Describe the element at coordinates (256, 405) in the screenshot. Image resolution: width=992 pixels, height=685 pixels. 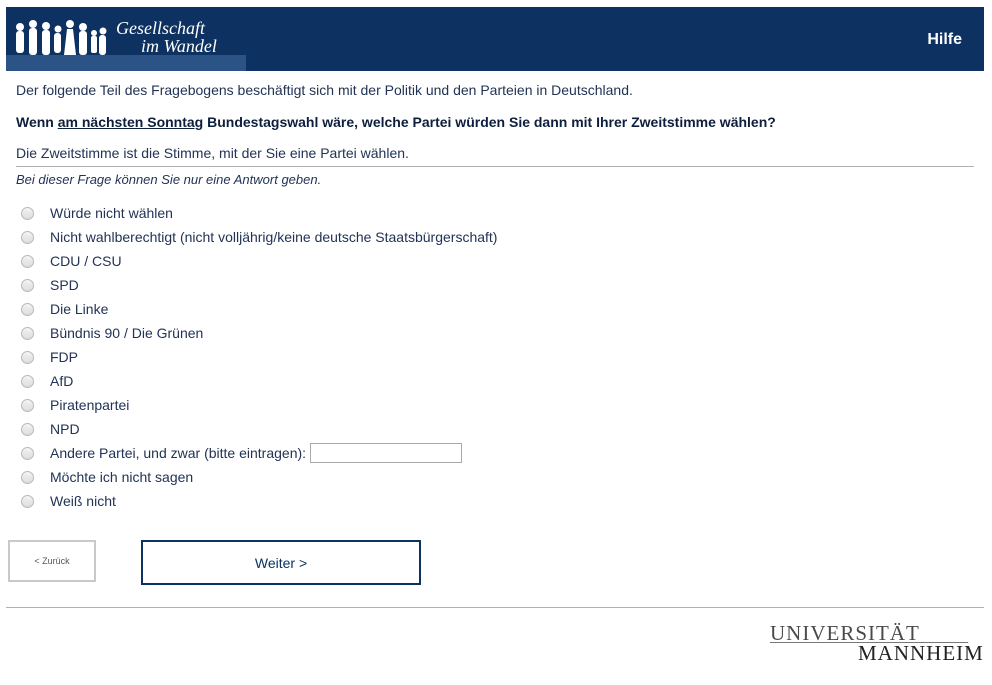
I see `option-row: Piratenpartei` at that location.